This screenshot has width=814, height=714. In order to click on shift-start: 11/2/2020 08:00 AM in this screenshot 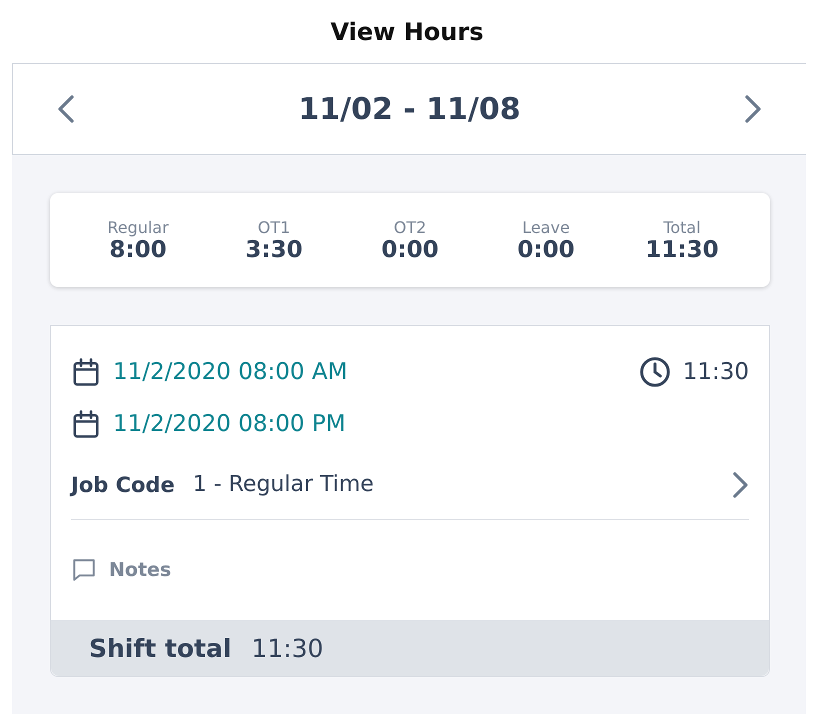, I will do `click(230, 372)`.